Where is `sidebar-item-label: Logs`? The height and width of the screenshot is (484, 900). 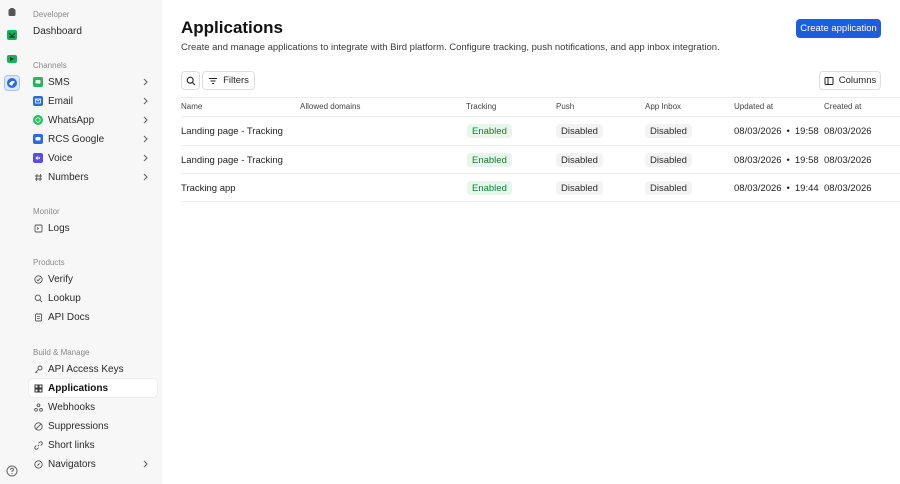
sidebar-item-label: Logs is located at coordinates (59, 228).